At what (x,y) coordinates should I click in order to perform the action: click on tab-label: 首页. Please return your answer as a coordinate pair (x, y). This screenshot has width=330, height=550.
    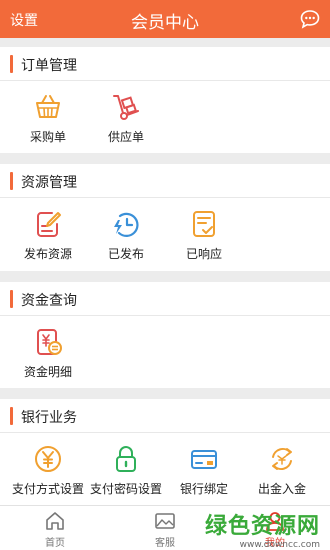
    Looking at the image, I should click on (55, 543).